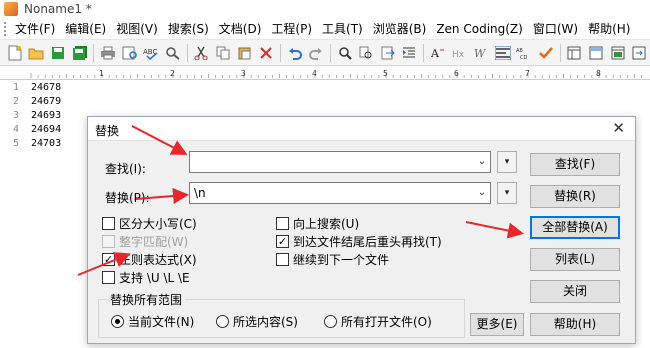 Image resolution: width=650 pixels, height=348 pixels. Describe the element at coordinates (361, 129) in the screenshot. I see `dialog-title-bar: 替换 ✕` at that location.